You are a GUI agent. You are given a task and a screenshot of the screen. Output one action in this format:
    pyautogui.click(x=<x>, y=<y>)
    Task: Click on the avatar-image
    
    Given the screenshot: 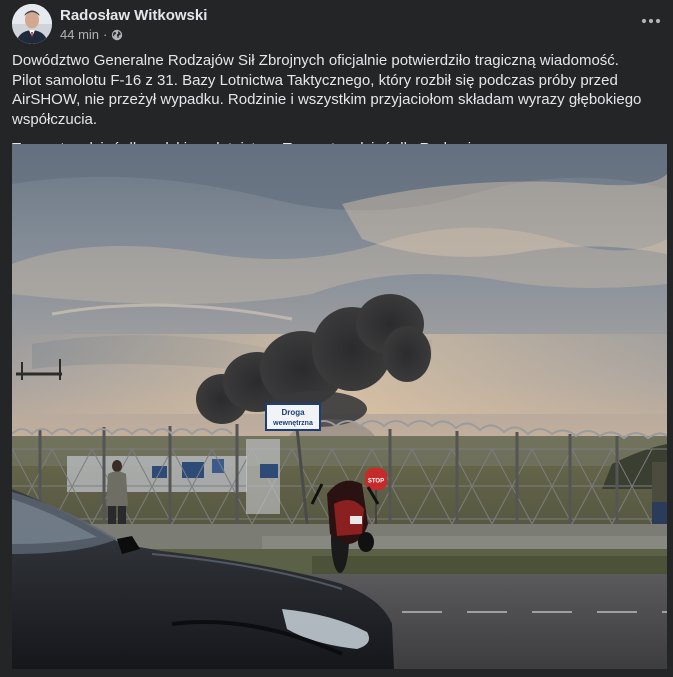 What is the action you would take?
    pyautogui.click(x=32, y=24)
    